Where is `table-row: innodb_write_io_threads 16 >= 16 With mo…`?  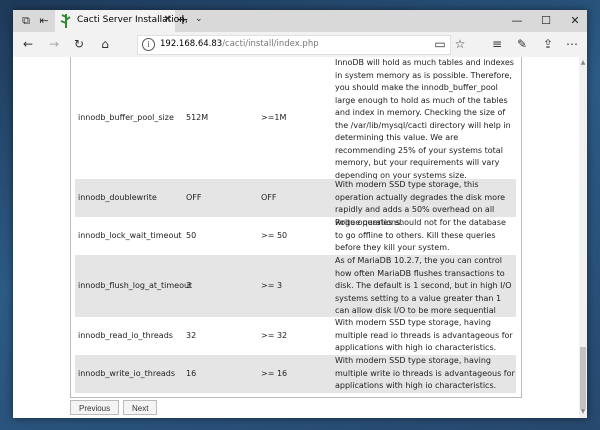
table-row: innodb_write_io_threads 16 >= 16 With mo… is located at coordinates (295, 374).